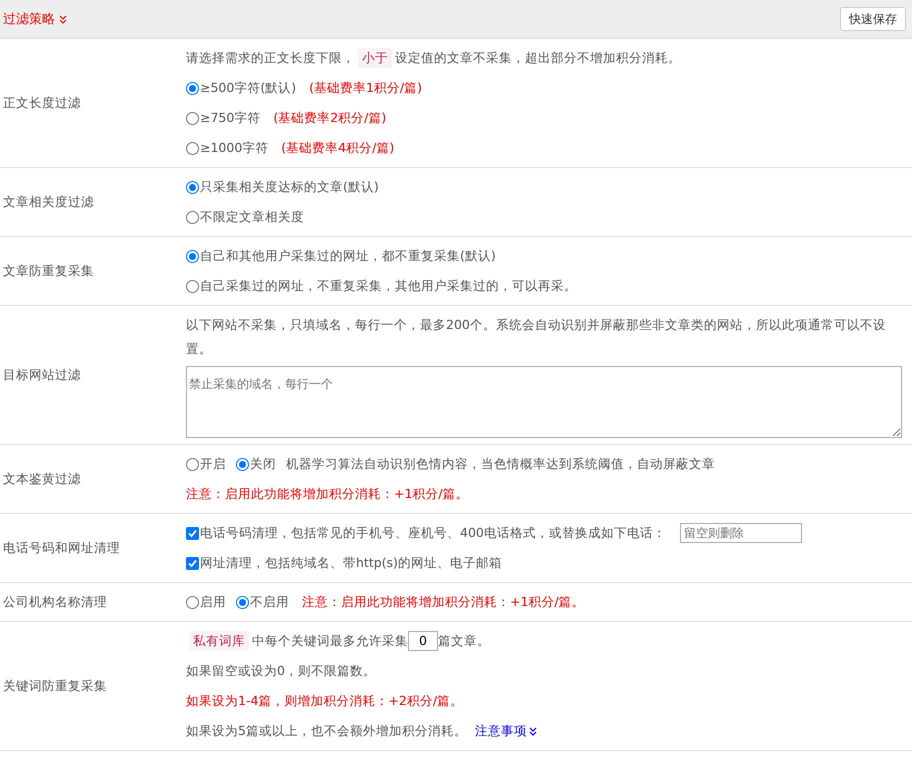 The image size is (912, 768). What do you see at coordinates (505, 731) in the screenshot?
I see `notes-link: 注意事项` at bounding box center [505, 731].